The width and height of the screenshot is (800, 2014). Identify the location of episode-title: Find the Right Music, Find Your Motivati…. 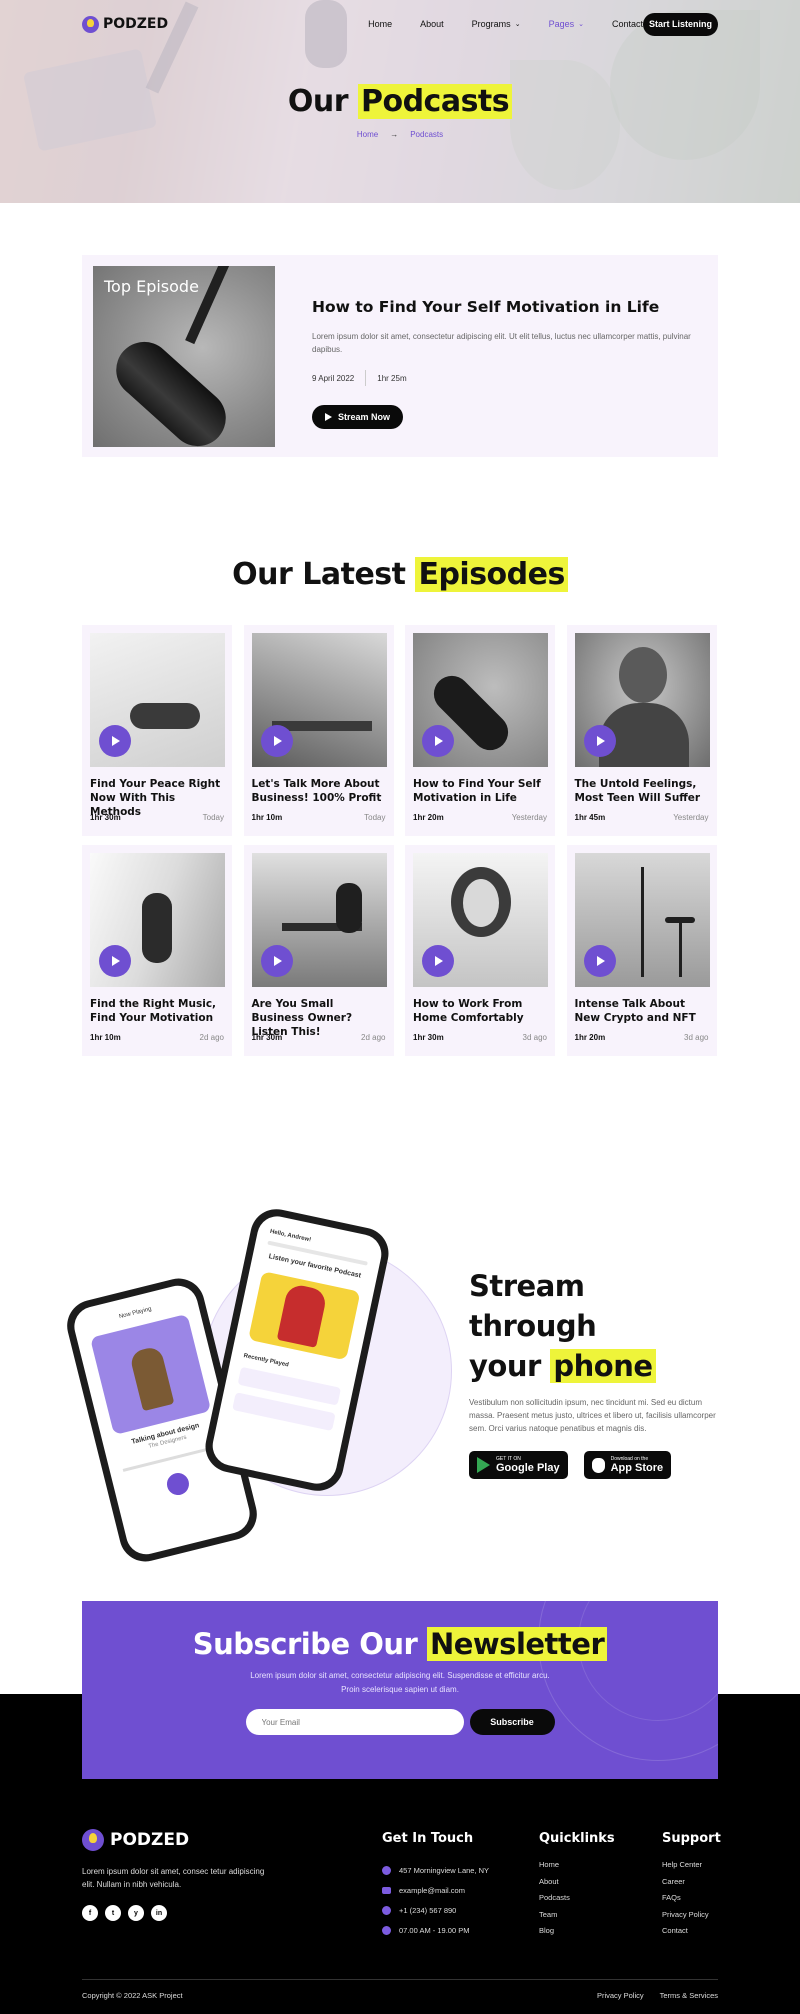
(157, 1011).